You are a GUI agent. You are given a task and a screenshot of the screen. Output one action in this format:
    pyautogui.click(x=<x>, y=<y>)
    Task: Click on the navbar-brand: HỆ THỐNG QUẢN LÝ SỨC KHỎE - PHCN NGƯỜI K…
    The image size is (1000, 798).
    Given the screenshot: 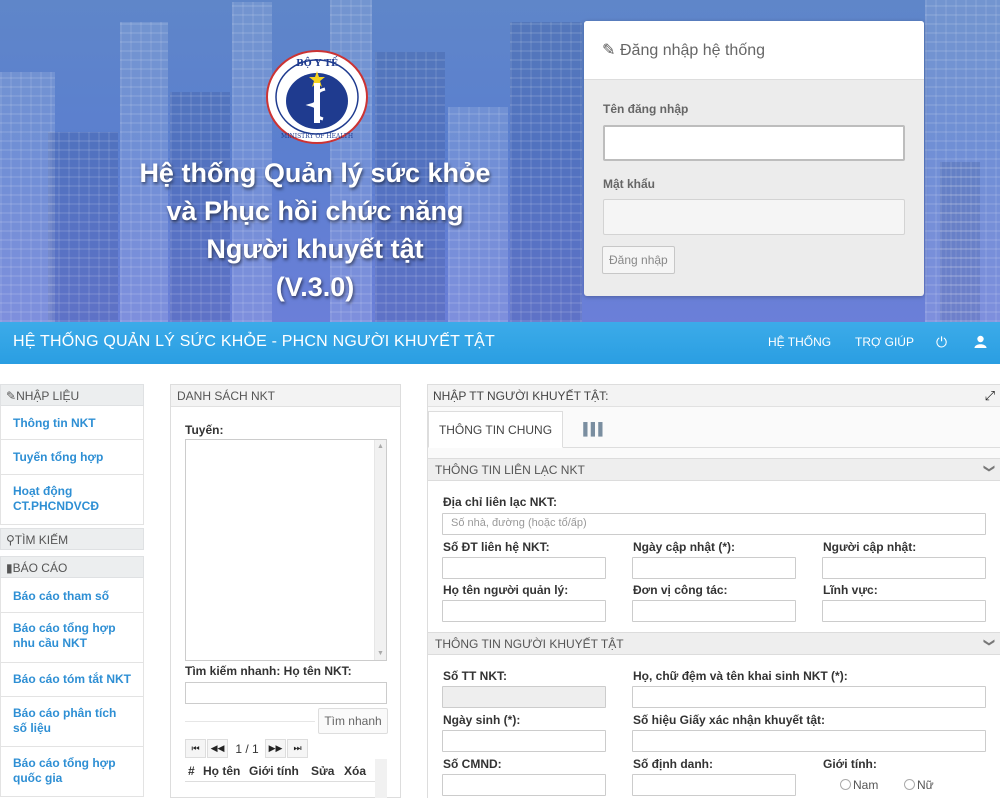 What is the action you would take?
    pyautogui.click(x=254, y=342)
    